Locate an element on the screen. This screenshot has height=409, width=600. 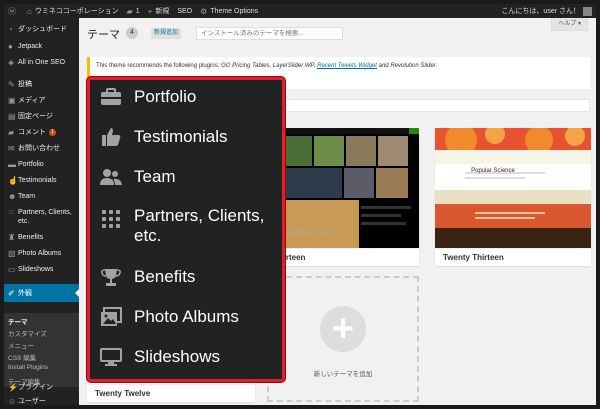
overlay-item-photo-albums: Photo Albums is located at coordinates (169, 317).